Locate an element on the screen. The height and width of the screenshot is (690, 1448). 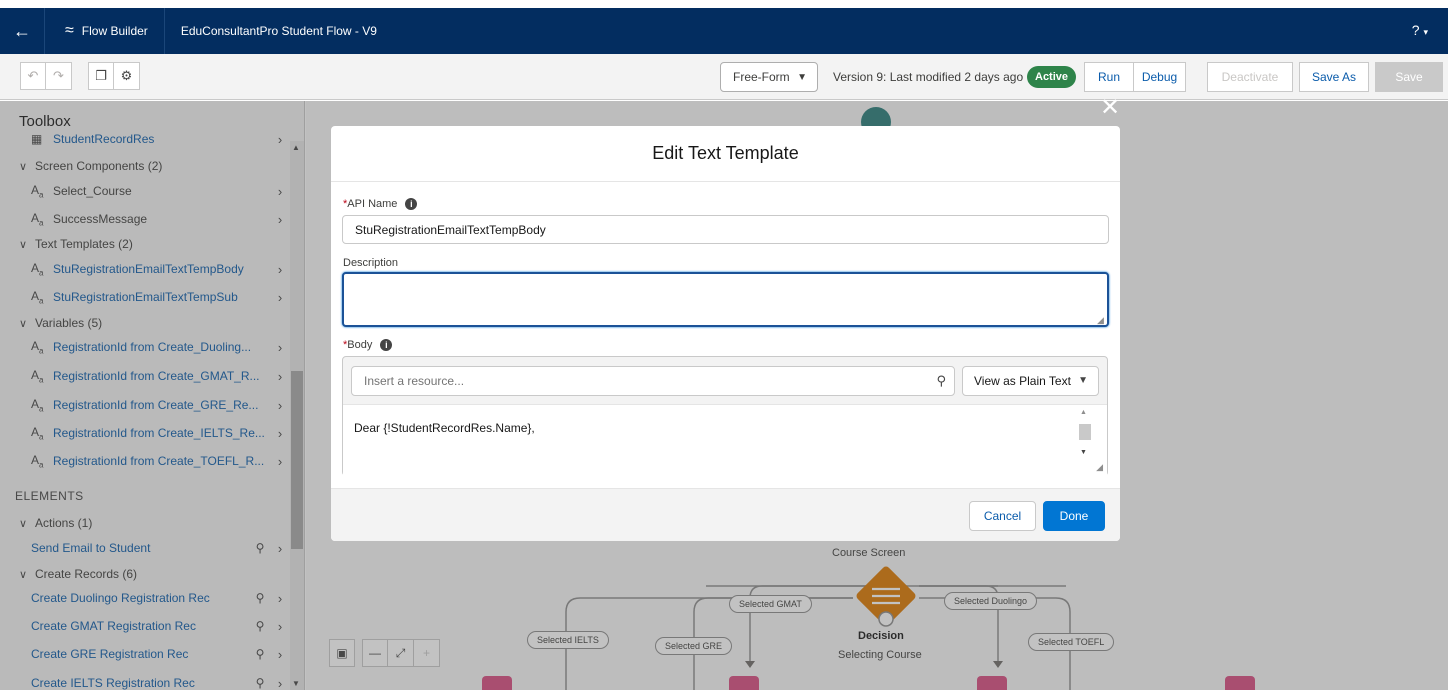
flow-name: EduConsultantPro Student Flow - V9 is located at coordinates (278, 31).